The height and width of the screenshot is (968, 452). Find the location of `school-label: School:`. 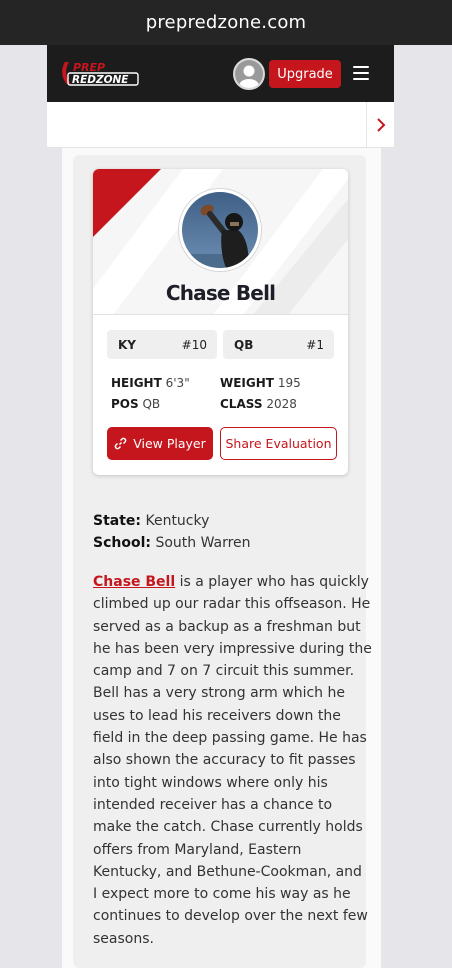

school-label: School: is located at coordinates (122, 543).